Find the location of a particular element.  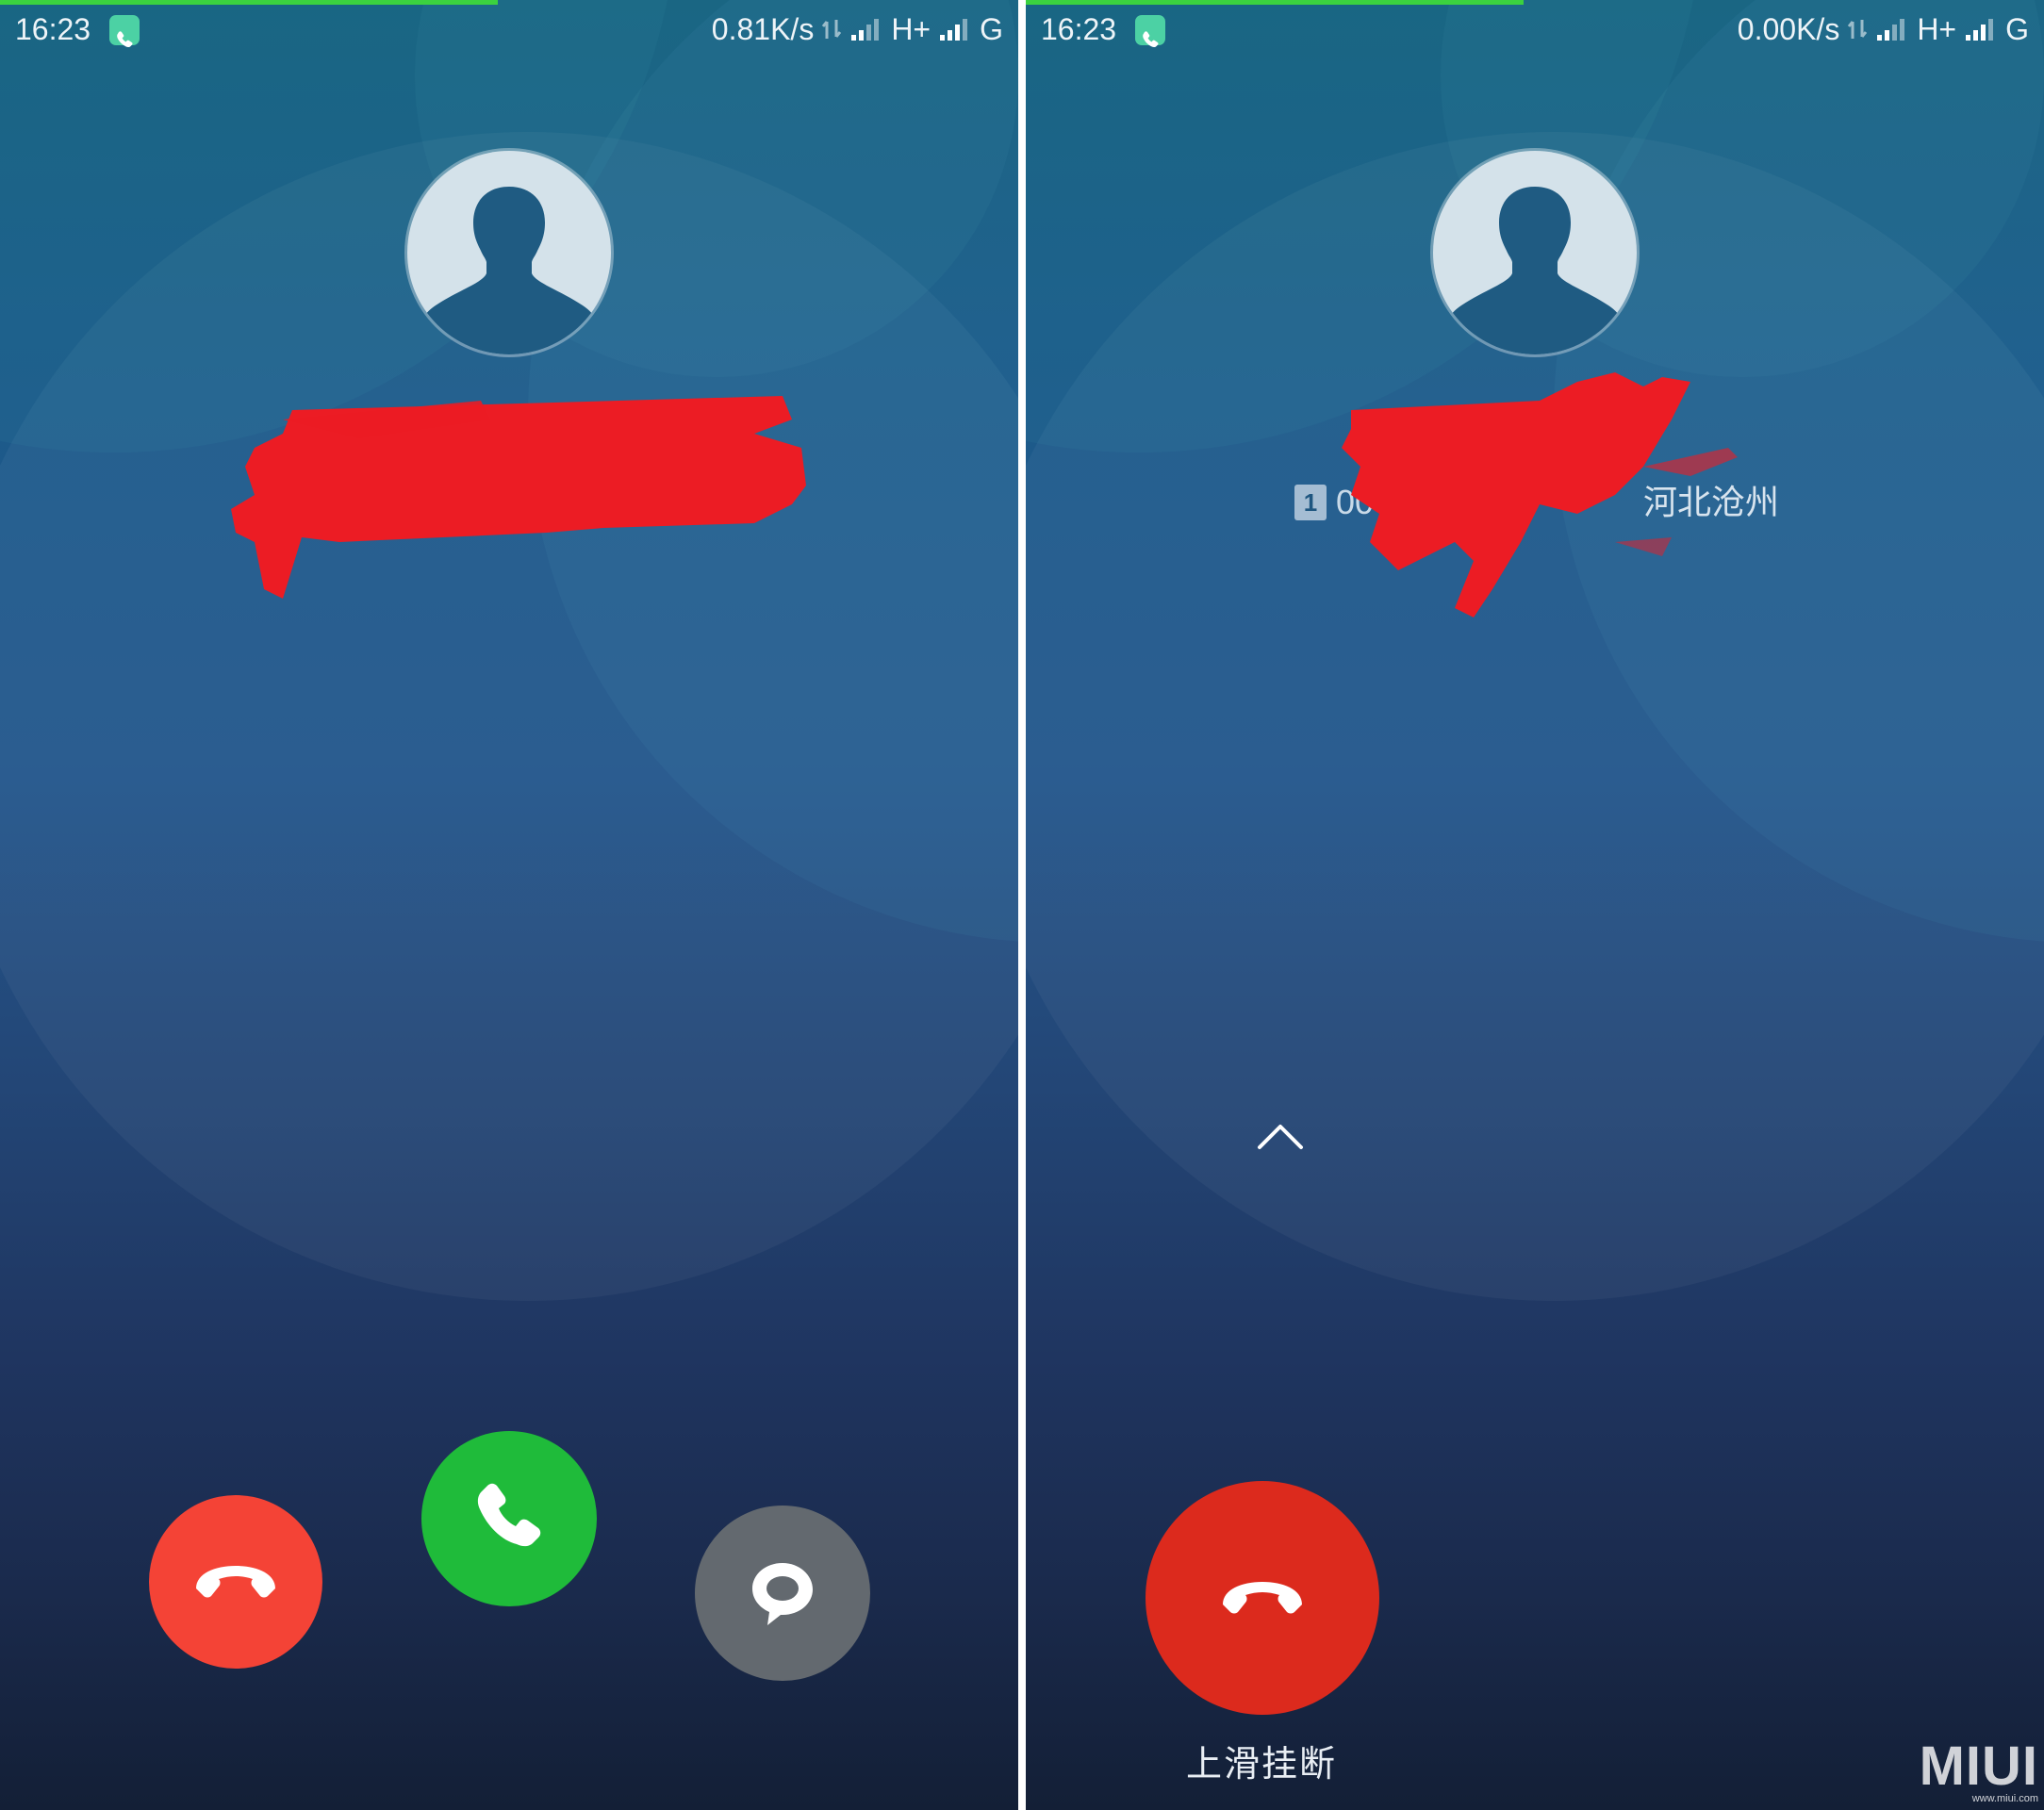

status-bar: 16:23 0.81K/s H+ G is located at coordinates (509, 29).